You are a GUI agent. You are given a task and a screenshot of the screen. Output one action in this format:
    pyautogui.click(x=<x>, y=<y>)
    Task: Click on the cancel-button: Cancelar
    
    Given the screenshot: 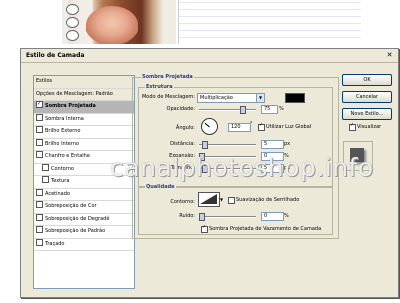 What is the action you would take?
    pyautogui.click(x=367, y=97)
    